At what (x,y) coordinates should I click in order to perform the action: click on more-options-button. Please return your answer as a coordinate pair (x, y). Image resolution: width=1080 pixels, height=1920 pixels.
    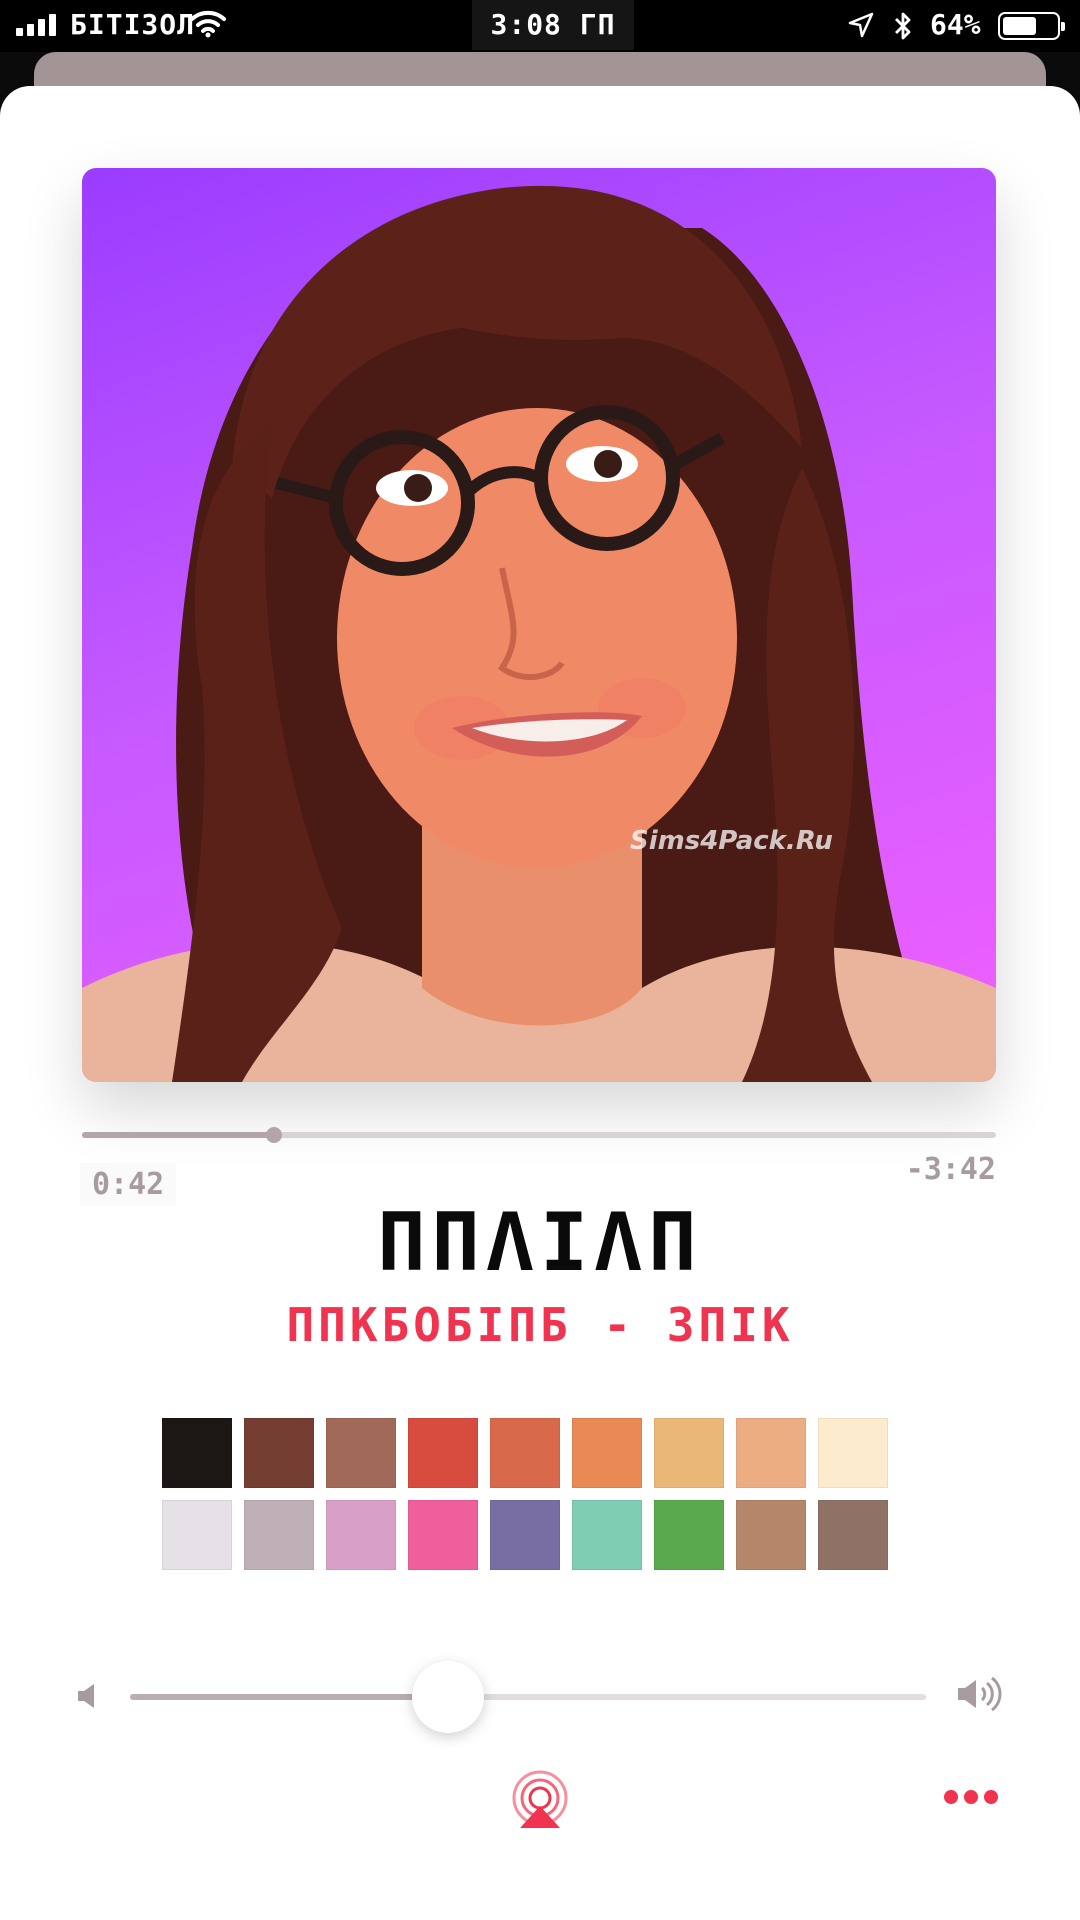
    Looking at the image, I should click on (972, 1798).